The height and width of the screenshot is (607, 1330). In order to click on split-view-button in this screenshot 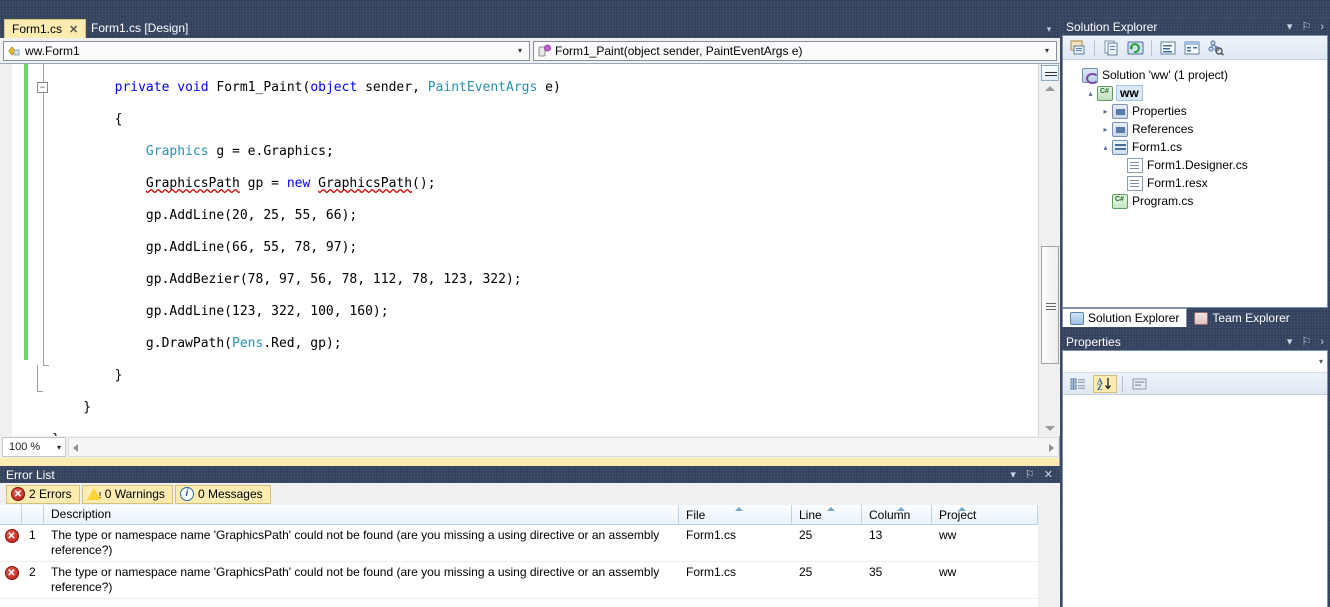, I will do `click(1050, 73)`.